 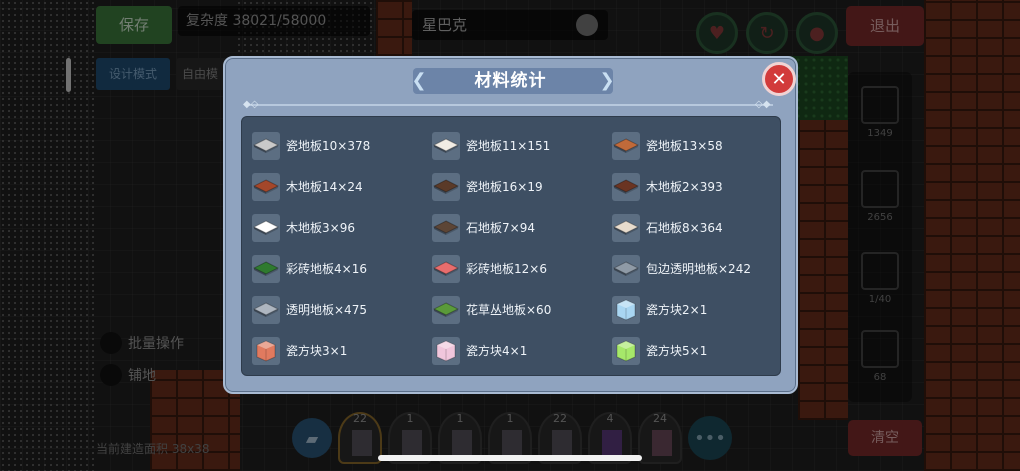 What do you see at coordinates (446, 309) in the screenshot?
I see `tile-grass-icon` at bounding box center [446, 309].